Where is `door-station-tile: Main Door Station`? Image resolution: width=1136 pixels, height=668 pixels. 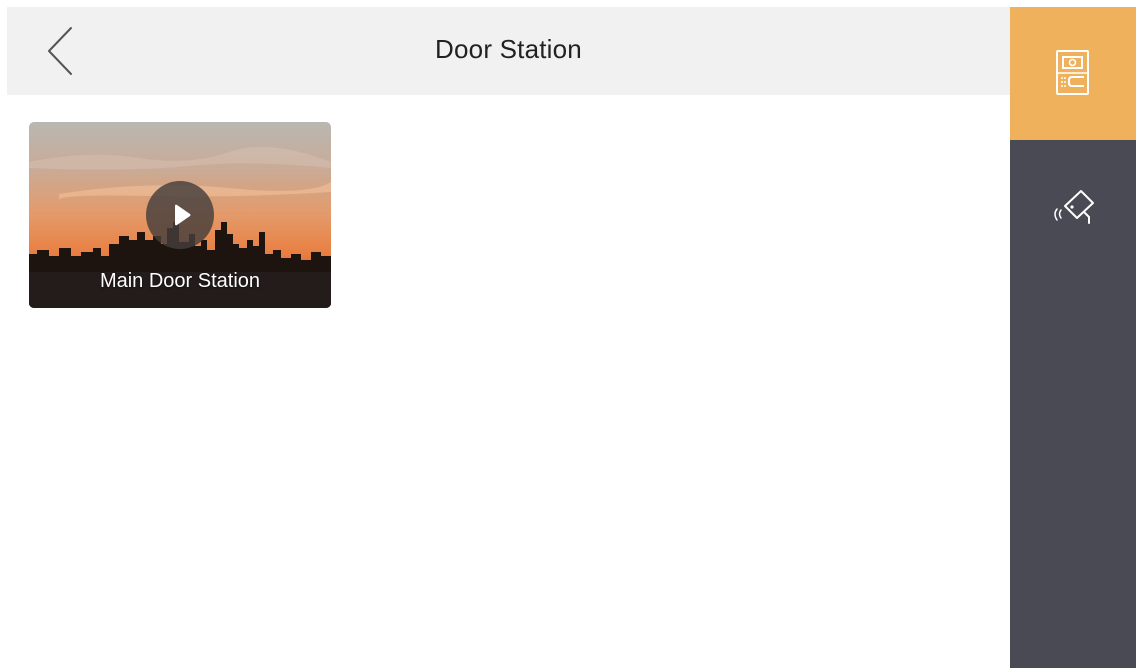 door-station-tile: Main Door Station is located at coordinates (180, 215).